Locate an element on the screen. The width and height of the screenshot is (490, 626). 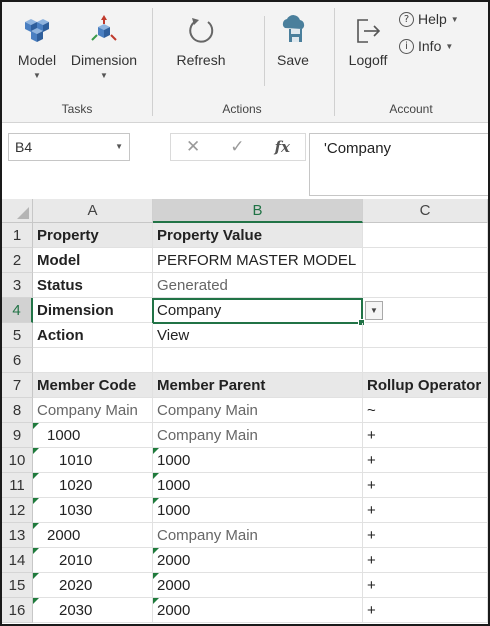
info-button: i Info ▼ is located at coordinates (426, 46).